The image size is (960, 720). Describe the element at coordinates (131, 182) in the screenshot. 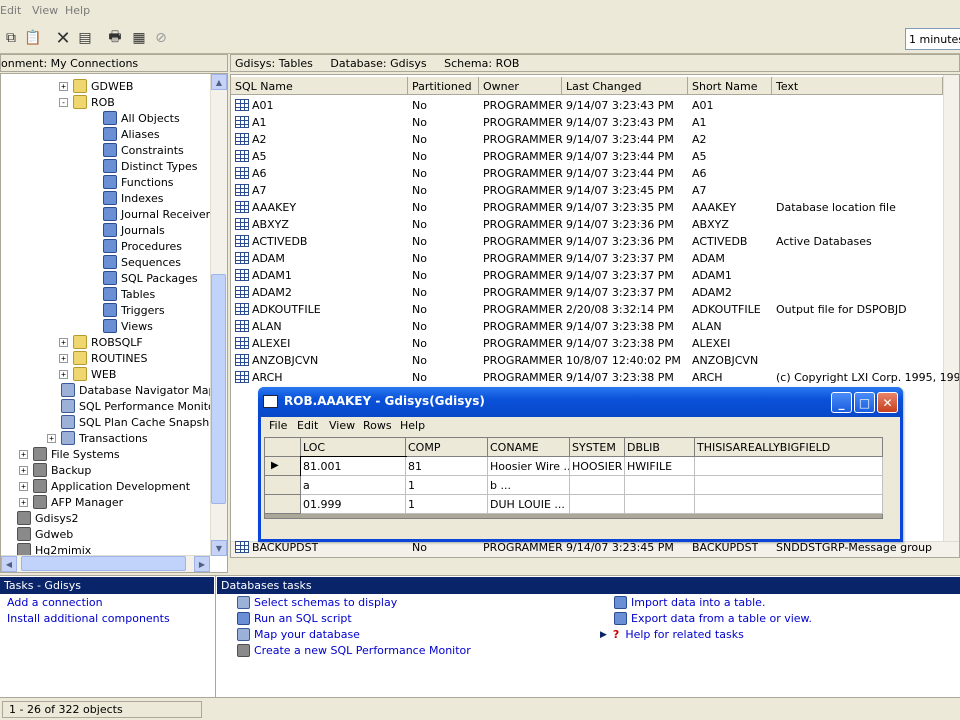

I see `tree-item: Functions` at that location.